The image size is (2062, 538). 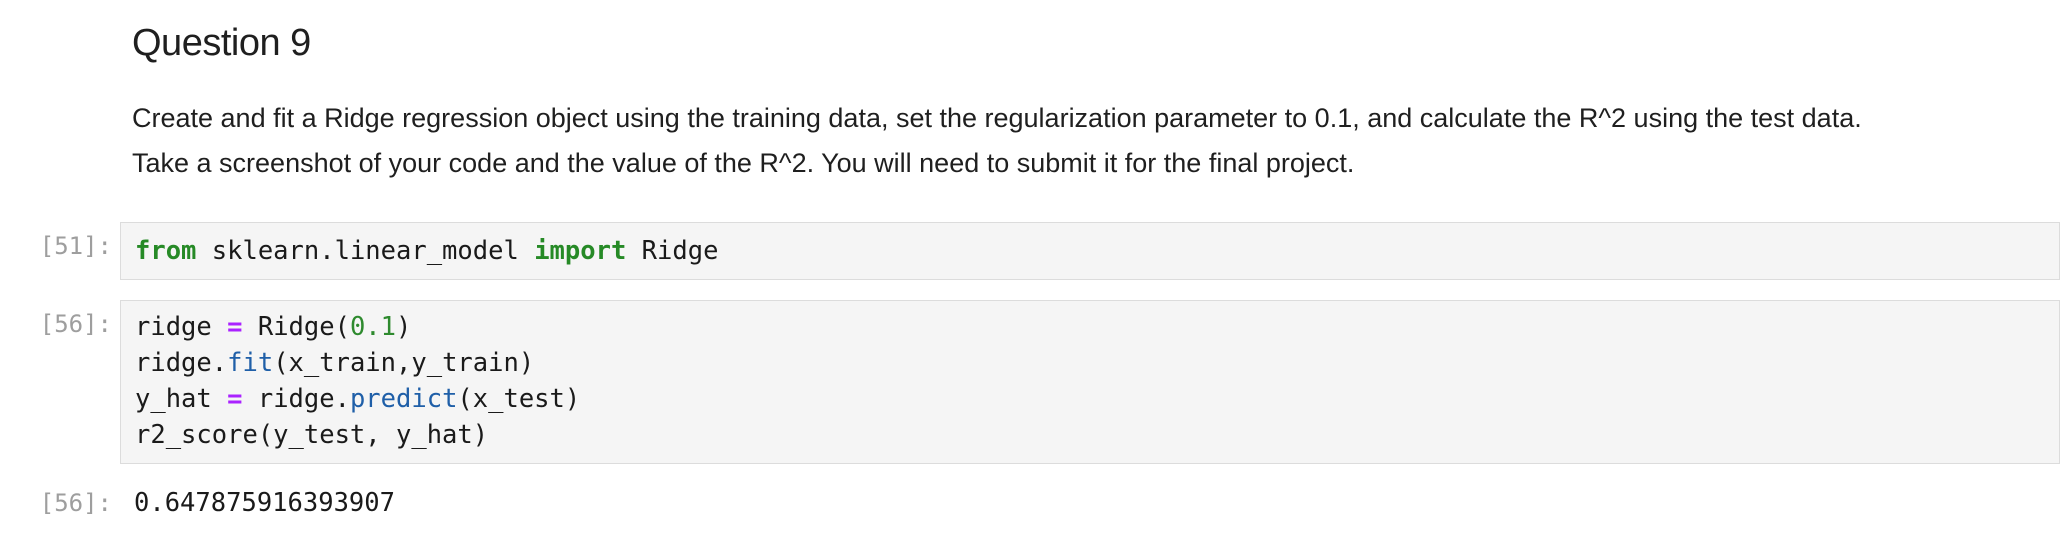 I want to click on code-token: Ridge(, so click(x=296, y=327).